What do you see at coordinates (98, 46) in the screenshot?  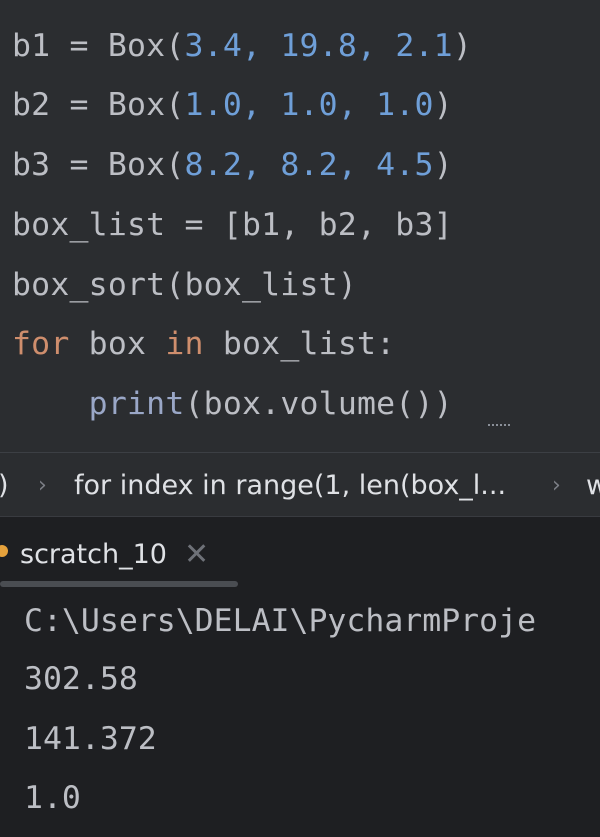 I see `code-text: b1 = Box(` at bounding box center [98, 46].